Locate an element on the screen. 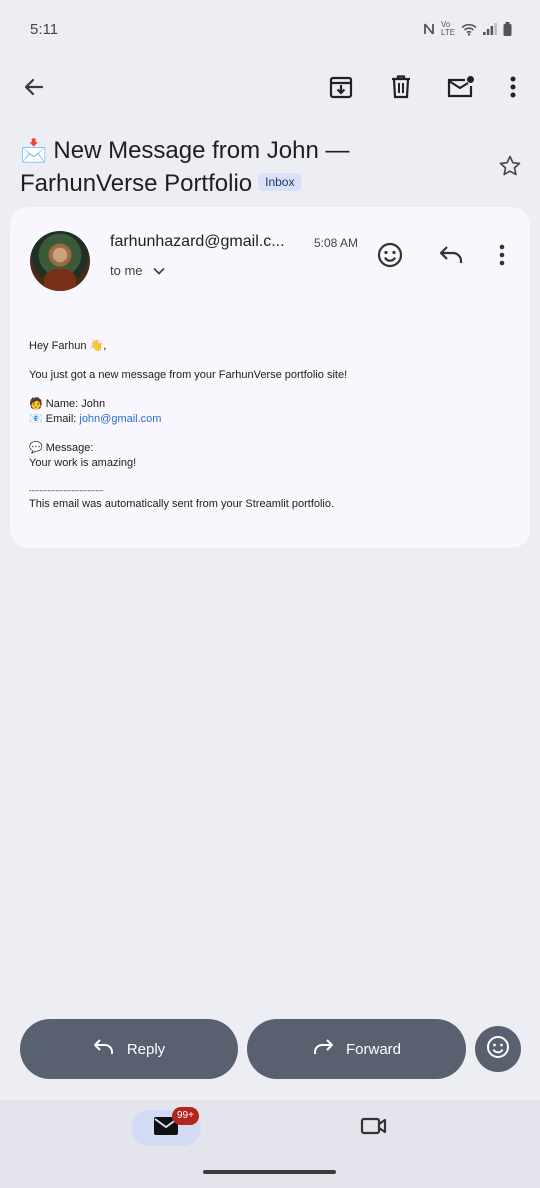 The image size is (540, 1188). body-greeting: Hey Farhun 👋, is located at coordinates (68, 346).